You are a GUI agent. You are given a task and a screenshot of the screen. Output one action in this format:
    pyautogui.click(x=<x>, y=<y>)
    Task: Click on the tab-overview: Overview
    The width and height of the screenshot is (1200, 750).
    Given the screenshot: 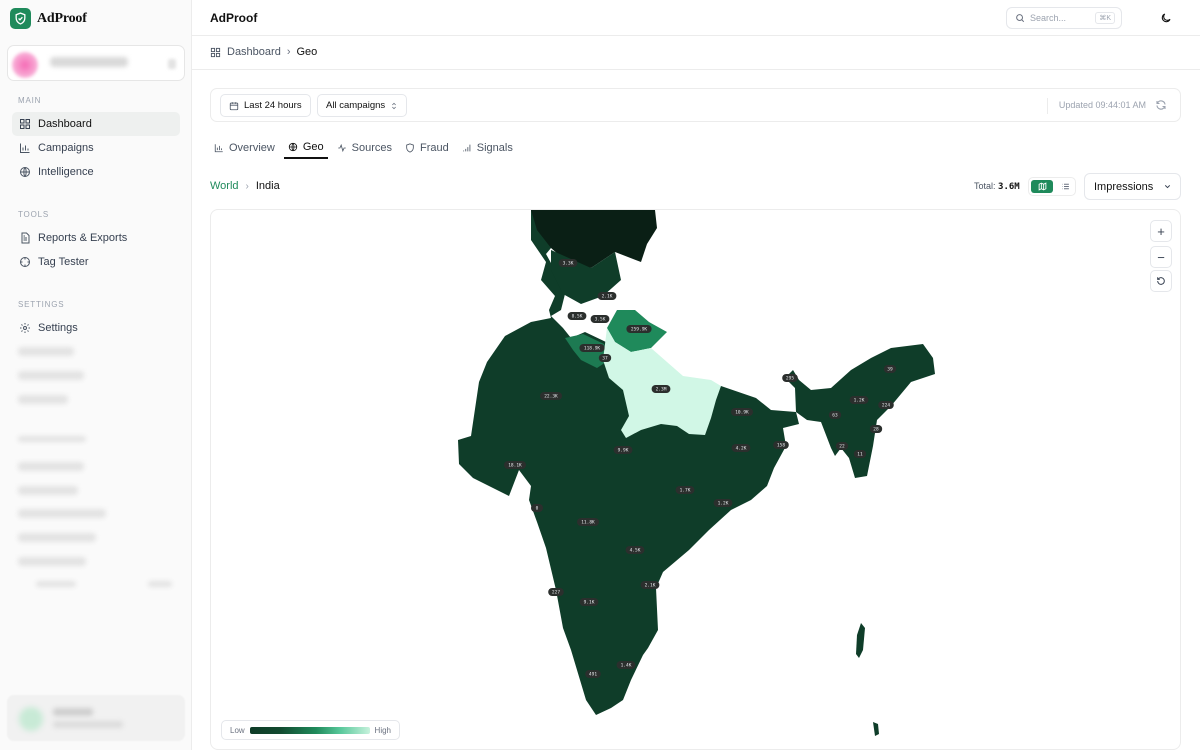 What is the action you would take?
    pyautogui.click(x=244, y=147)
    